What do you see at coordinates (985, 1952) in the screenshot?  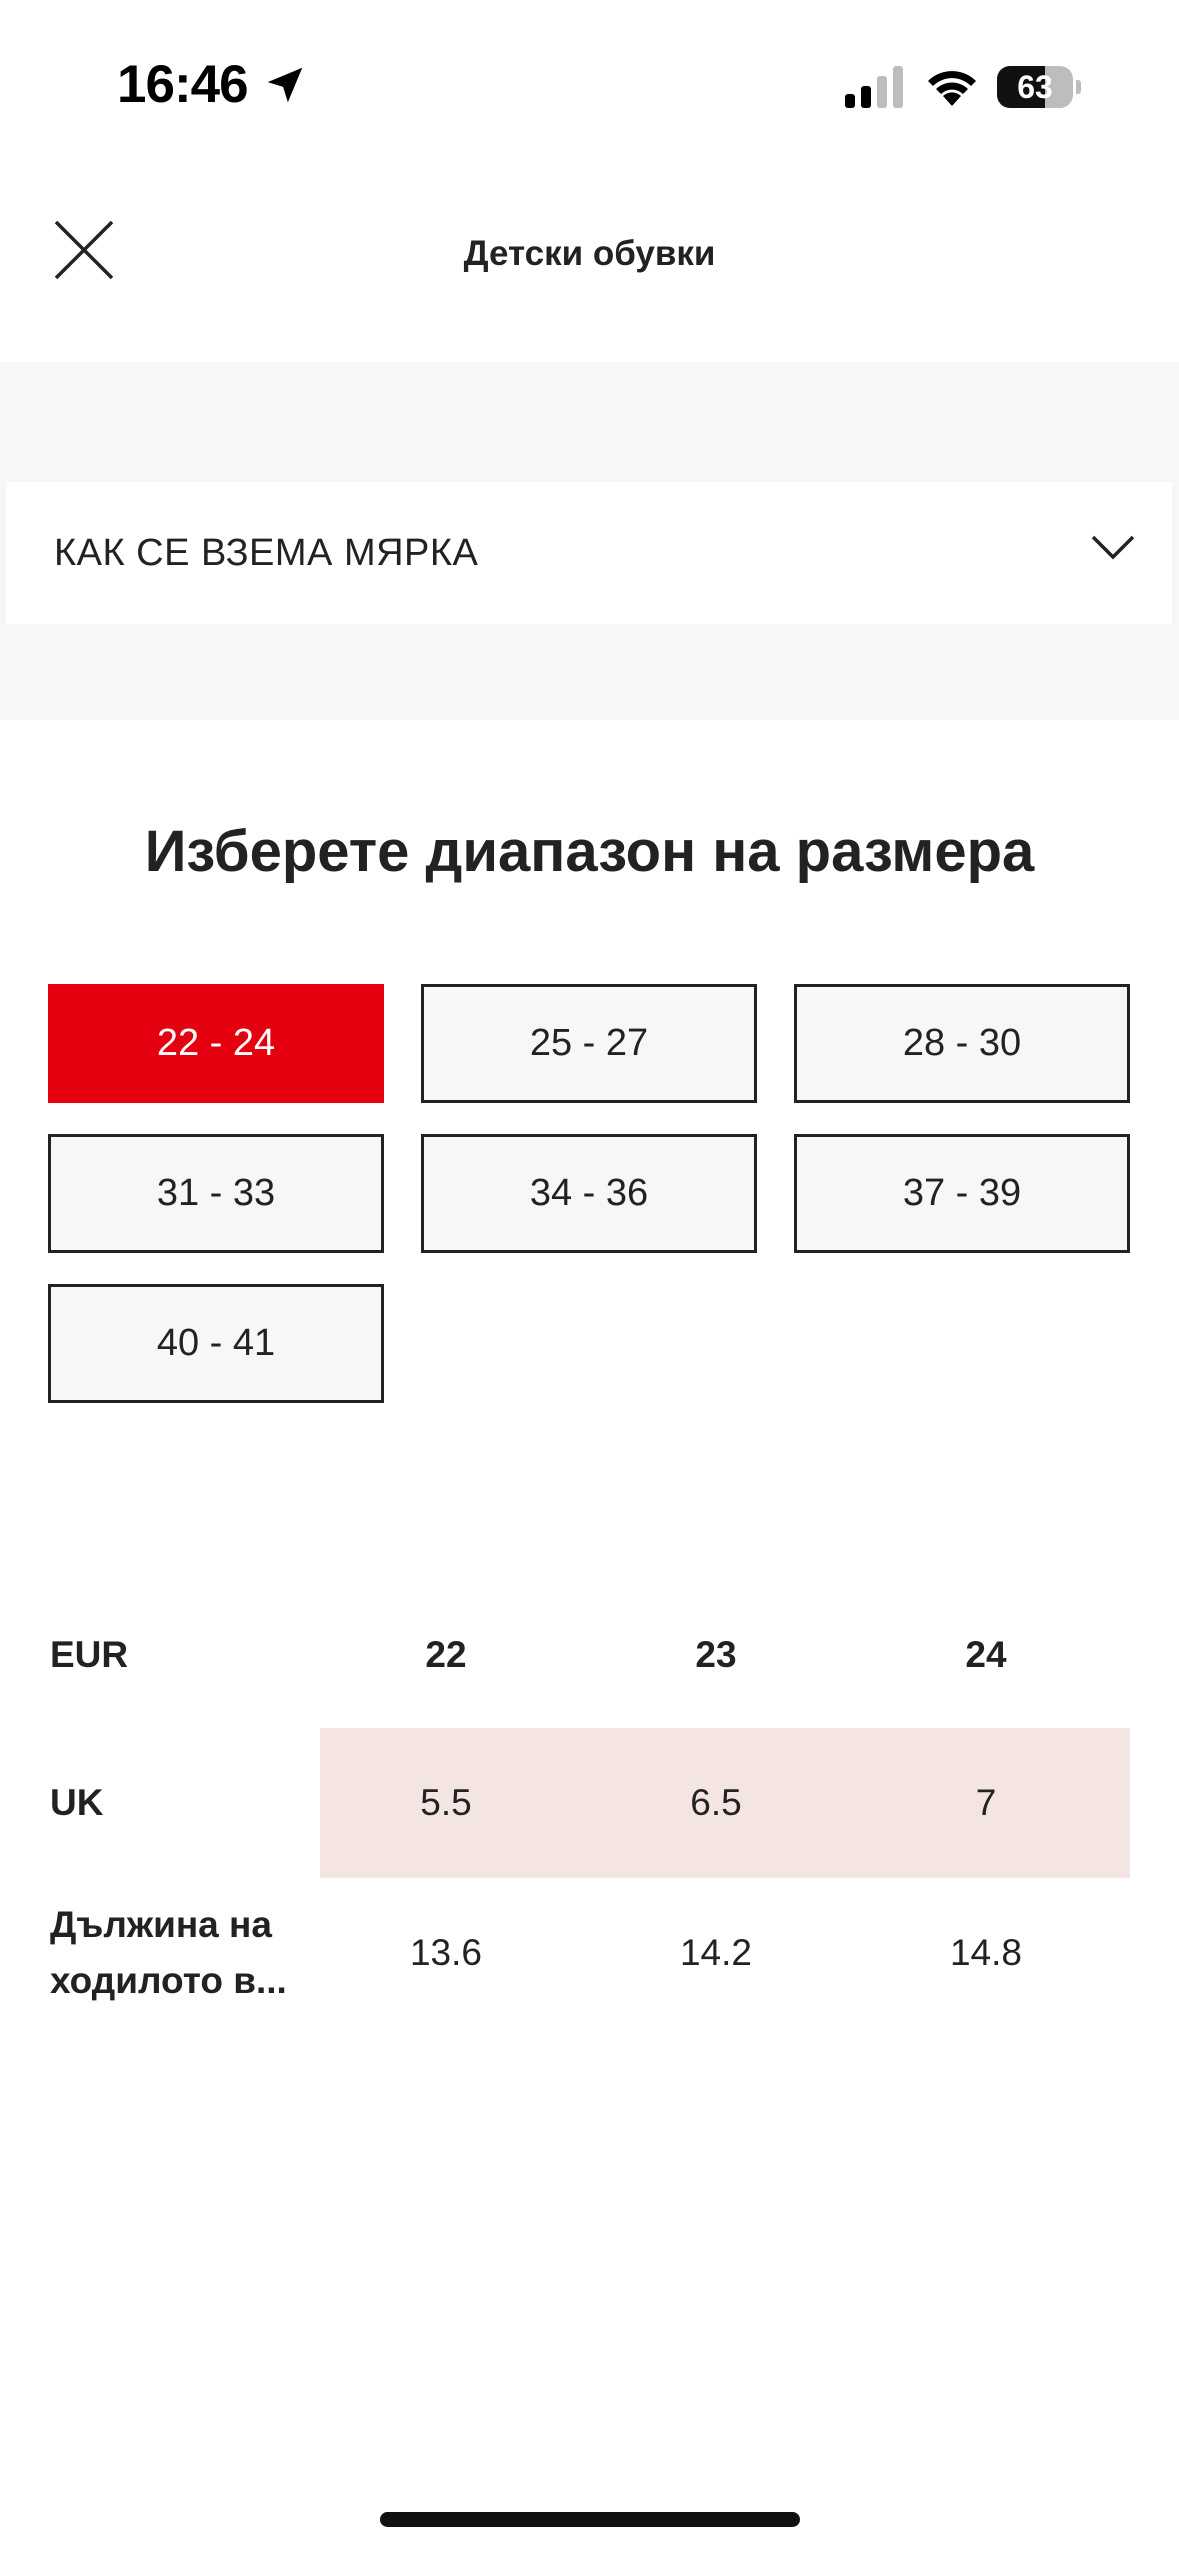 I see `table-cell: 14.8` at bounding box center [985, 1952].